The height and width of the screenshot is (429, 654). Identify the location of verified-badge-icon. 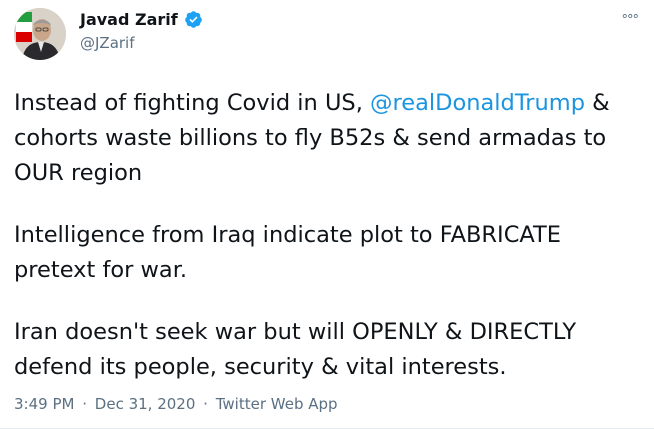
(193, 19).